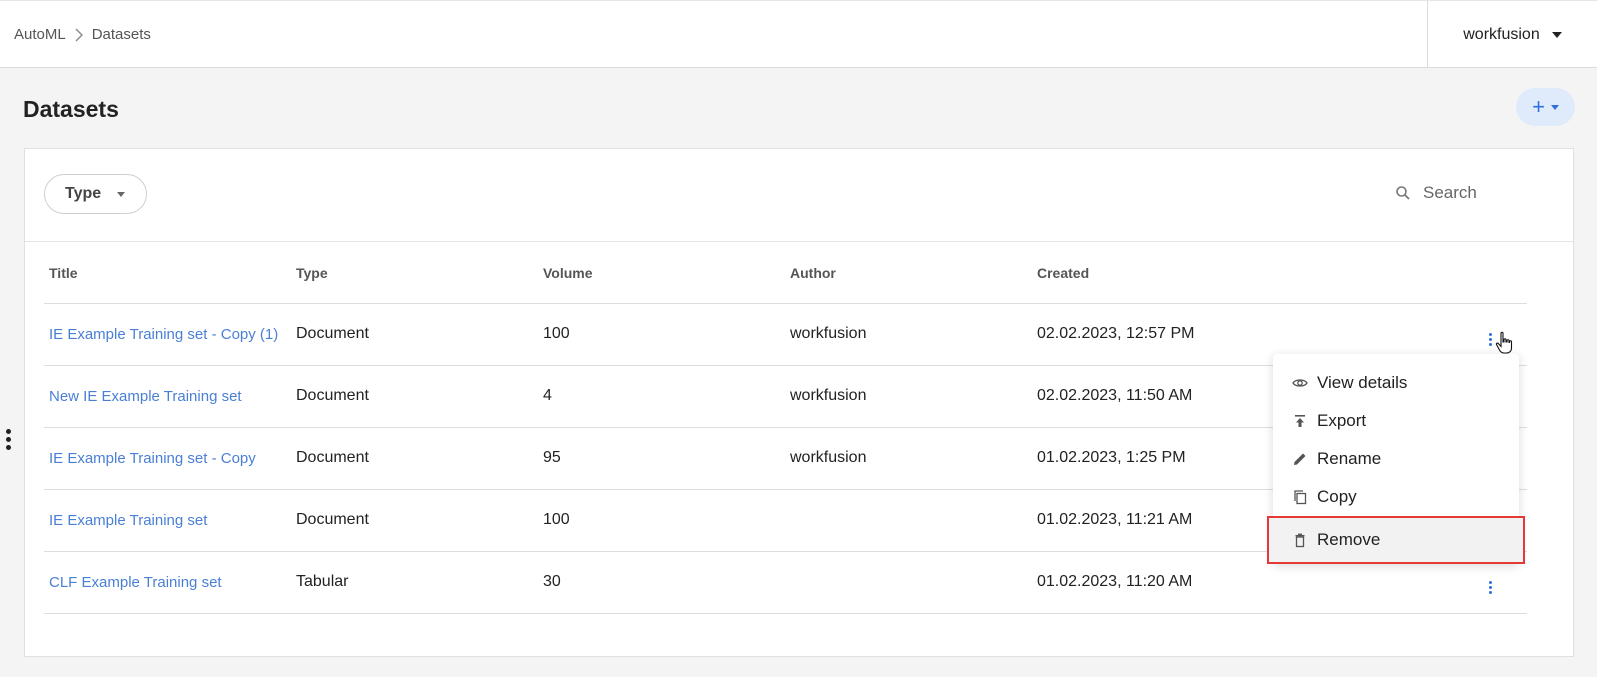 This screenshot has height=677, width=1597. Describe the element at coordinates (1396, 497) in the screenshot. I see `menu-item-copy: Copy` at that location.